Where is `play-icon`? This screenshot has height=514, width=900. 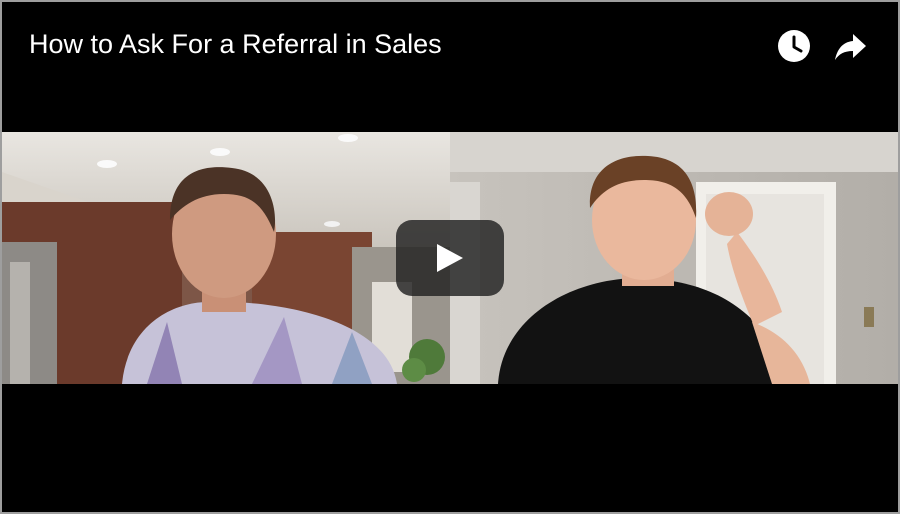
play-icon is located at coordinates (450, 258).